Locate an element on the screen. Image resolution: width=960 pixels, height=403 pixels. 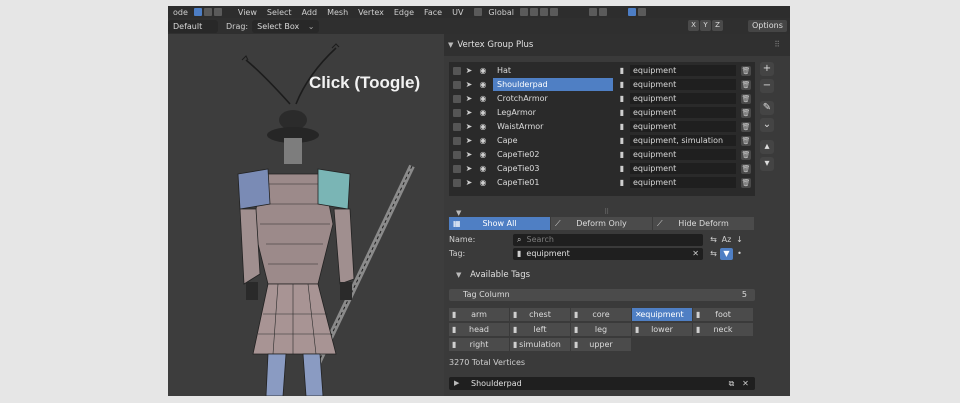
filter-icon: ▼ is located at coordinates (726, 253).